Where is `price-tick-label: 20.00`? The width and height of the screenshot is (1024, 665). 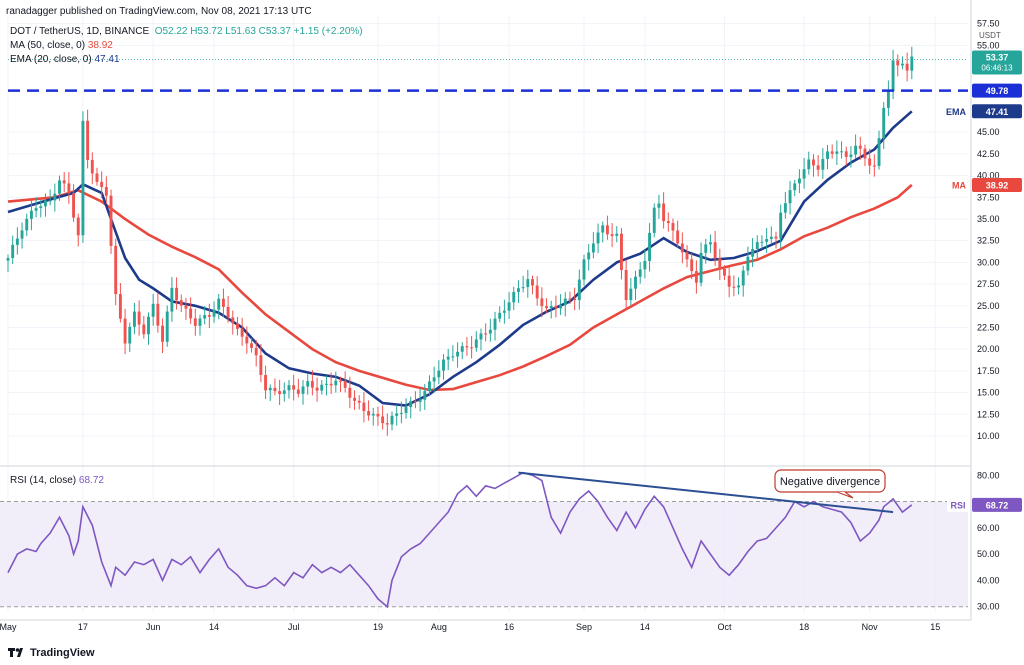 price-tick-label: 20.00 is located at coordinates (988, 349).